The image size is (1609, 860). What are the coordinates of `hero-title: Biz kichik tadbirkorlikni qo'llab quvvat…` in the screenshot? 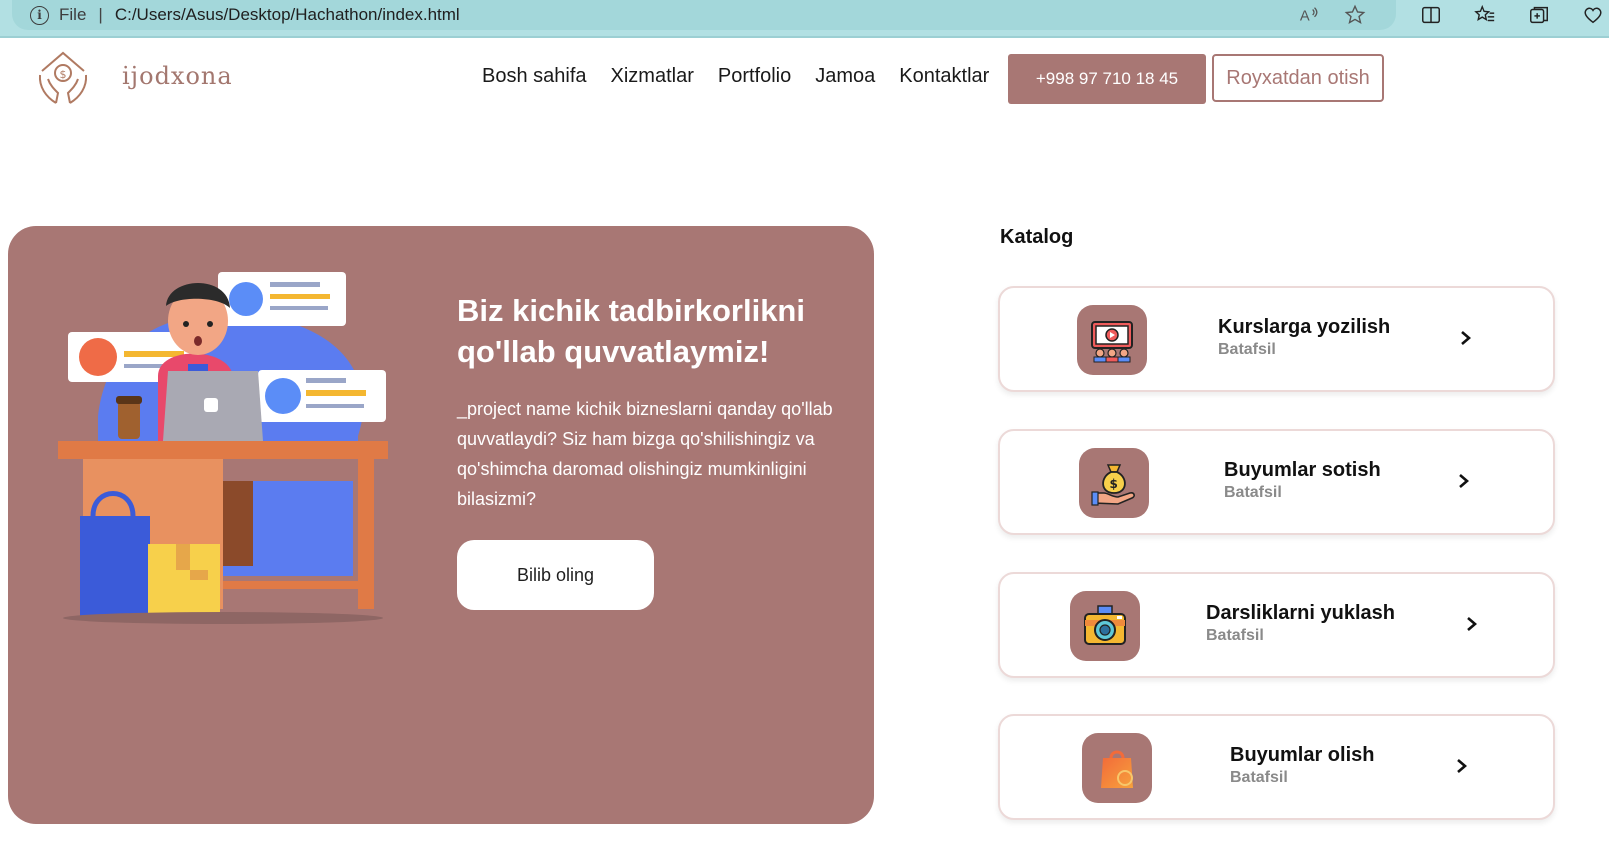 It's located at (631, 331).